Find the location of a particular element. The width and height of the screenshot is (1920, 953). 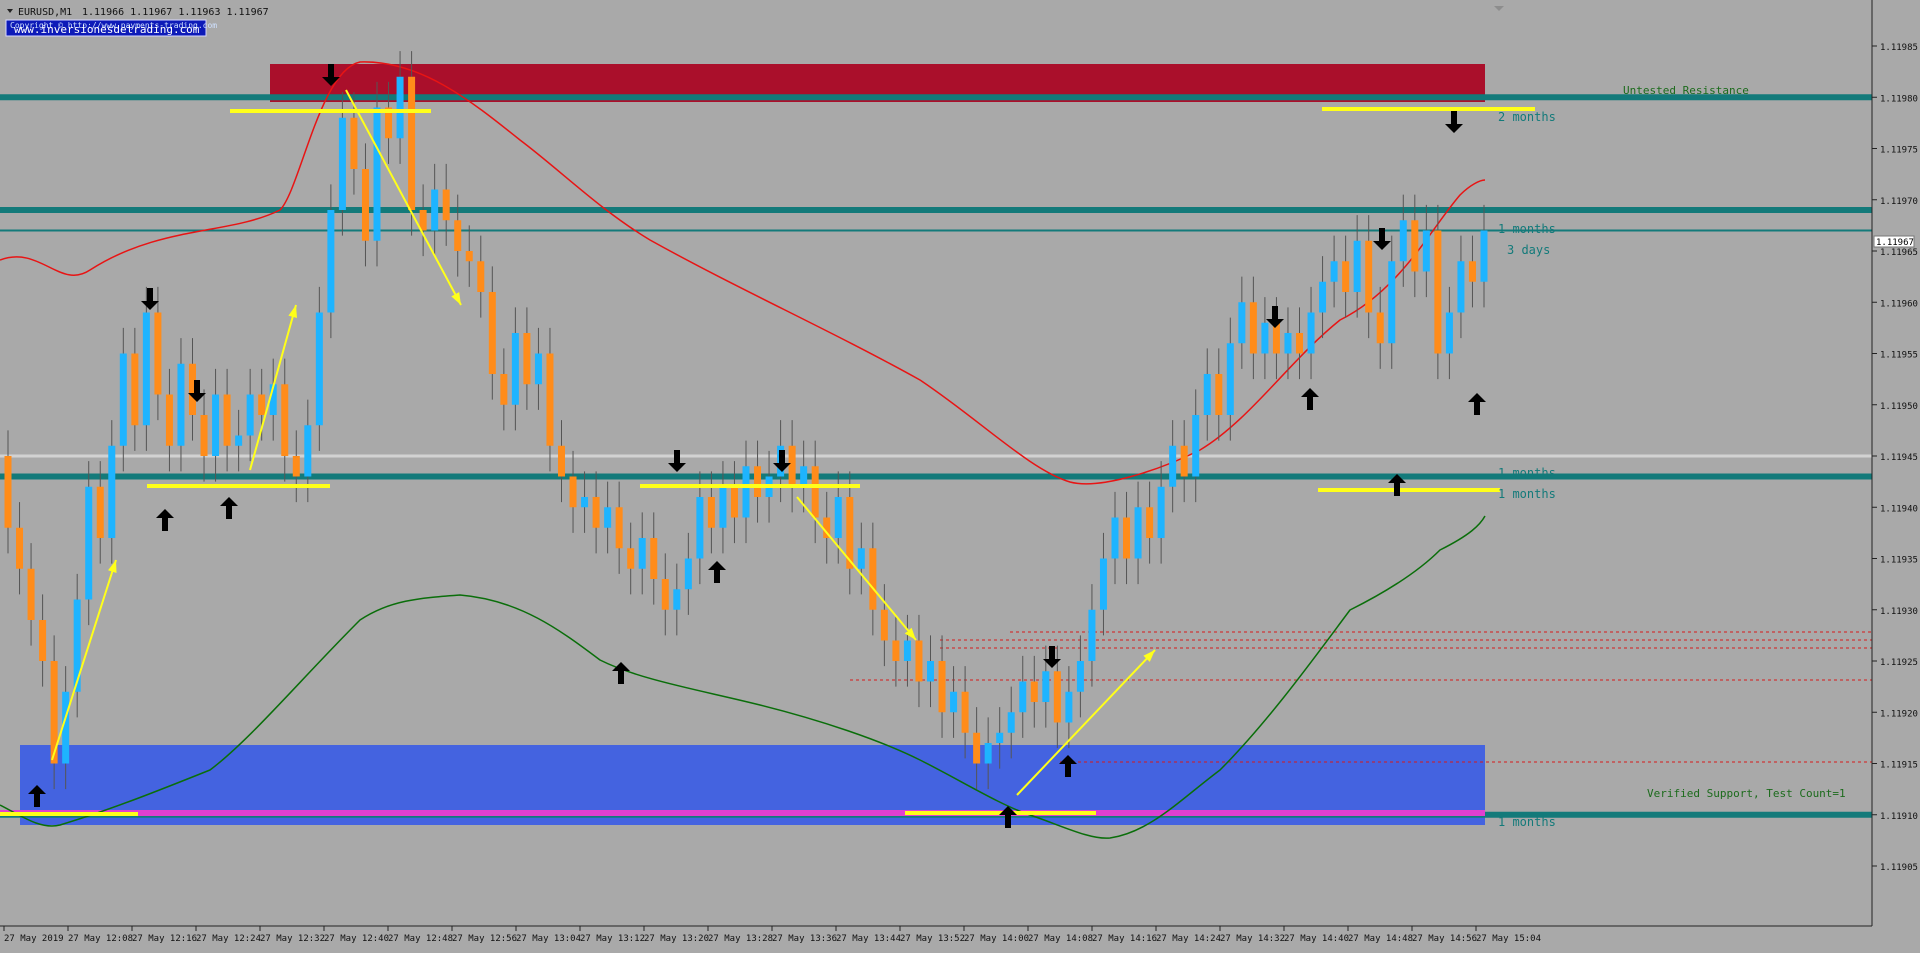

price-label: 1.11910 is located at coordinates (1899, 817).